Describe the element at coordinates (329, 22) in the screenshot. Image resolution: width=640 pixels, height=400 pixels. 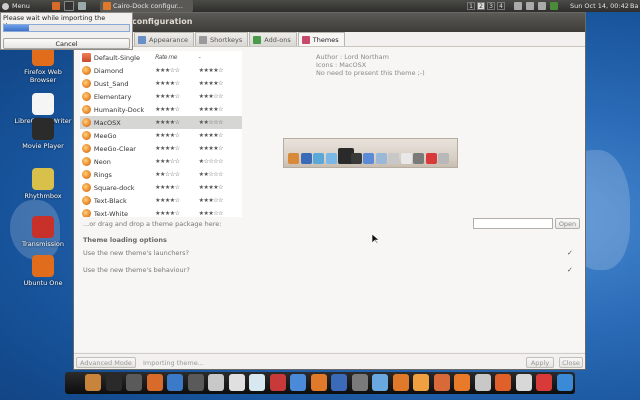
I see `window-titlebar: configuration` at that location.